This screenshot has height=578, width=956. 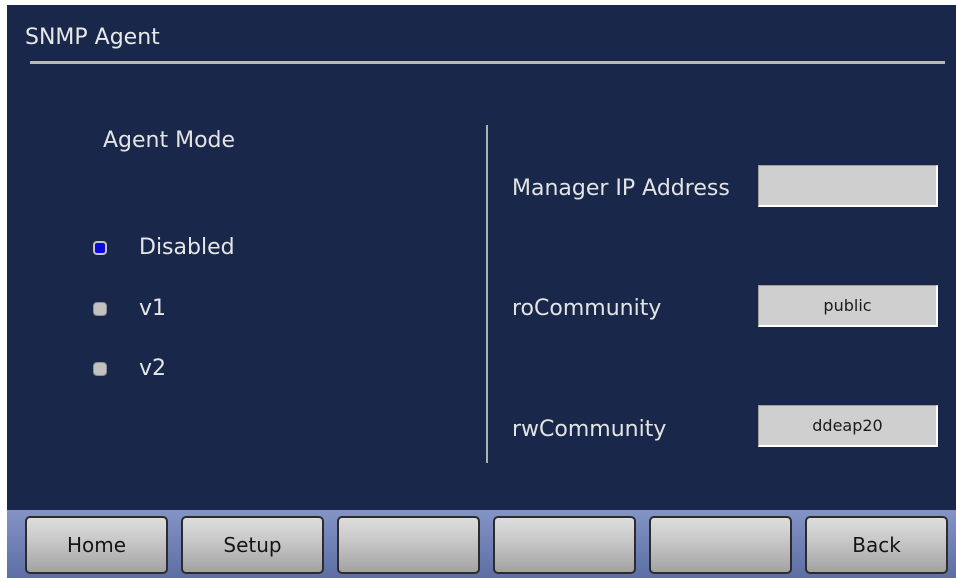 I want to click on back-button: Back, so click(x=876, y=545).